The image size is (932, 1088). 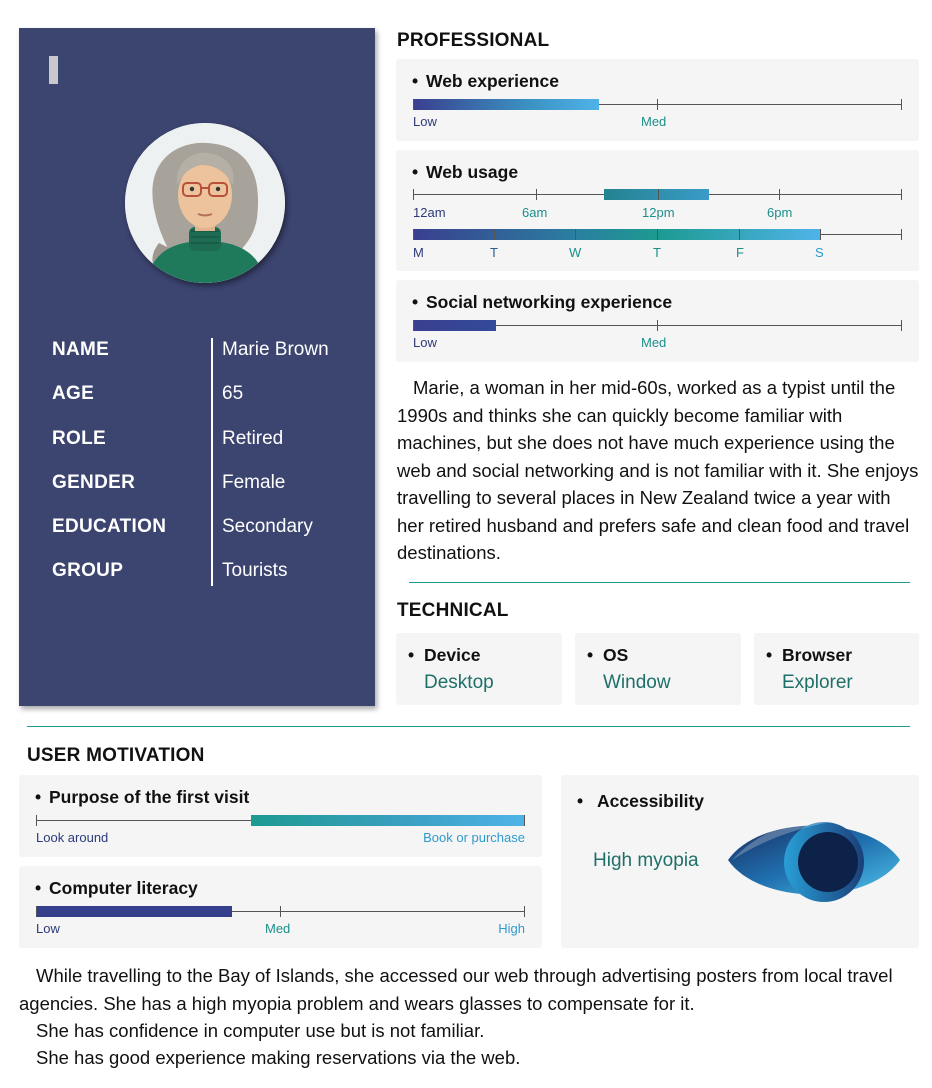 I want to click on device-label: Device, so click(x=452, y=655).